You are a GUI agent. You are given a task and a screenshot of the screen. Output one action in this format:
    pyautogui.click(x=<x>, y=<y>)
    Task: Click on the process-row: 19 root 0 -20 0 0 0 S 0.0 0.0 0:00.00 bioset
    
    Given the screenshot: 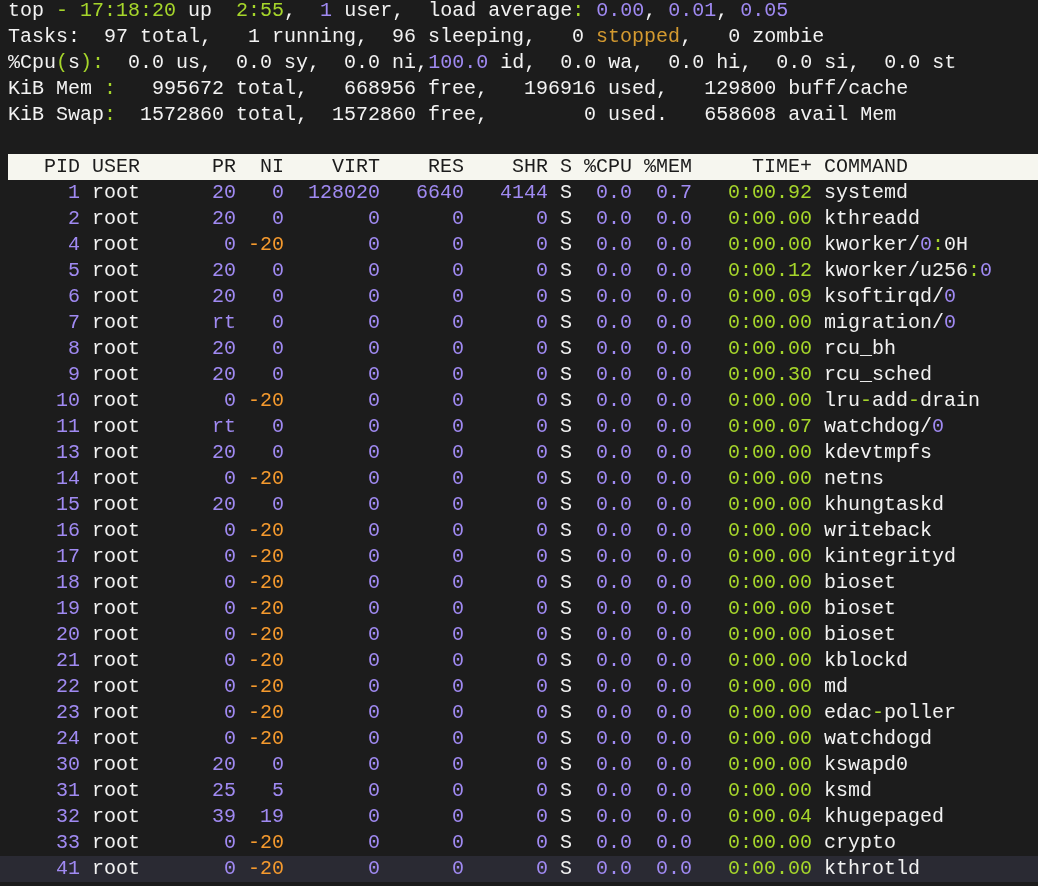 What is the action you would take?
    pyautogui.click(x=519, y=609)
    